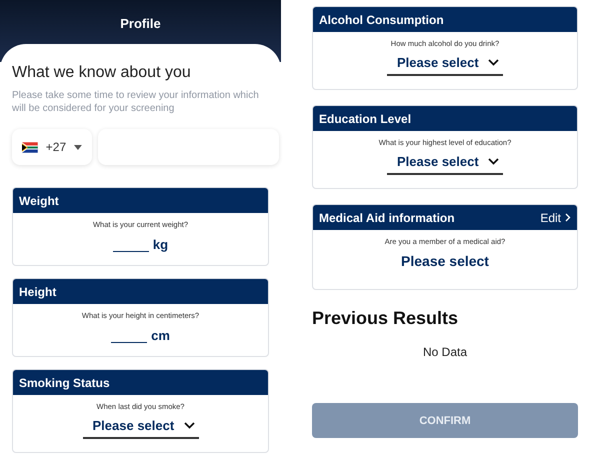  I want to click on chevron-right-icon, so click(568, 217).